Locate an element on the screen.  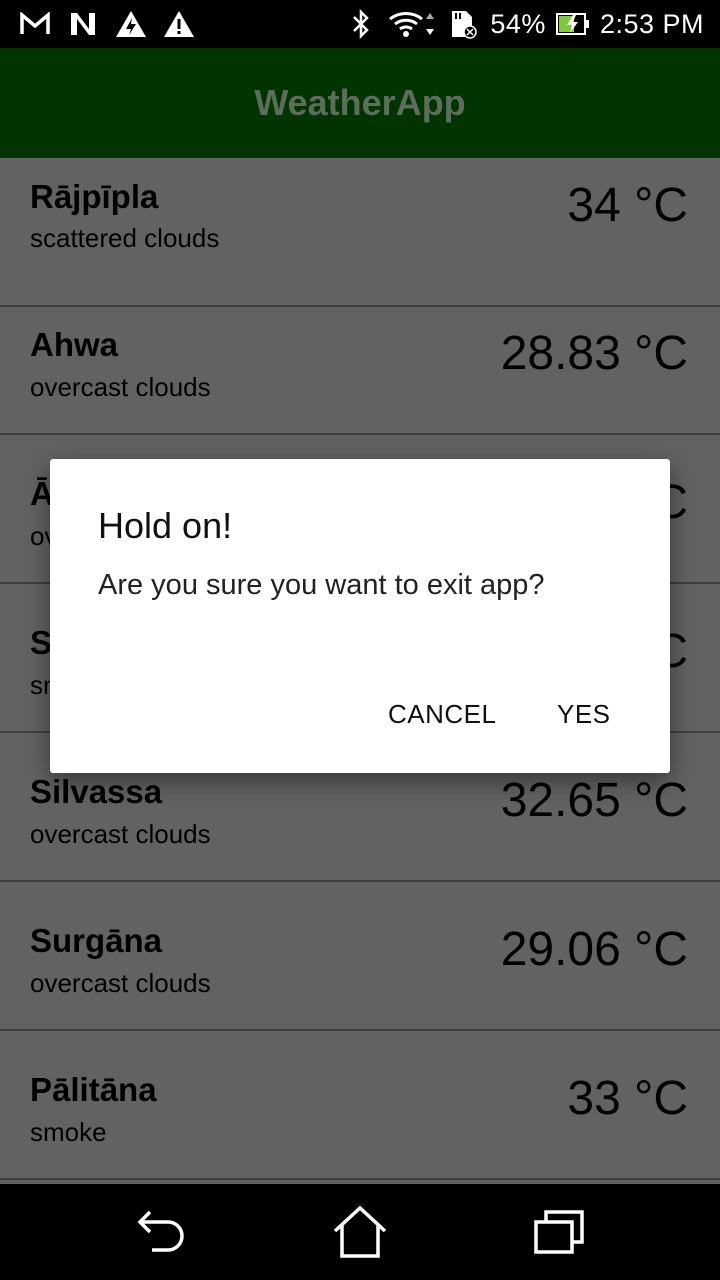
list-item: Rājpīpla scattered clouds 34 °C is located at coordinates (360, 232).